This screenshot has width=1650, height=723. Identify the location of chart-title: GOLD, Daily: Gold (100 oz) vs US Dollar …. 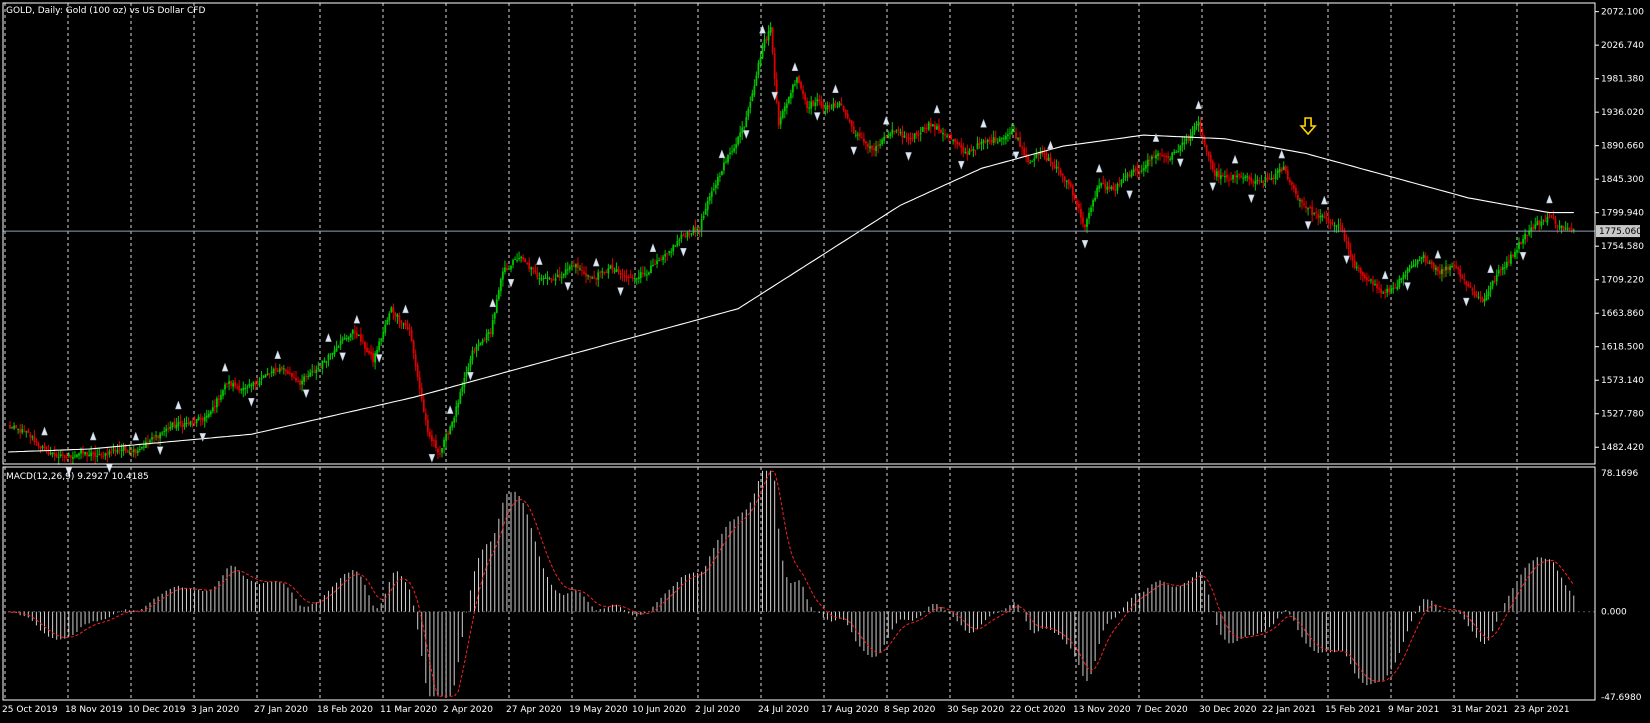
(105, 11).